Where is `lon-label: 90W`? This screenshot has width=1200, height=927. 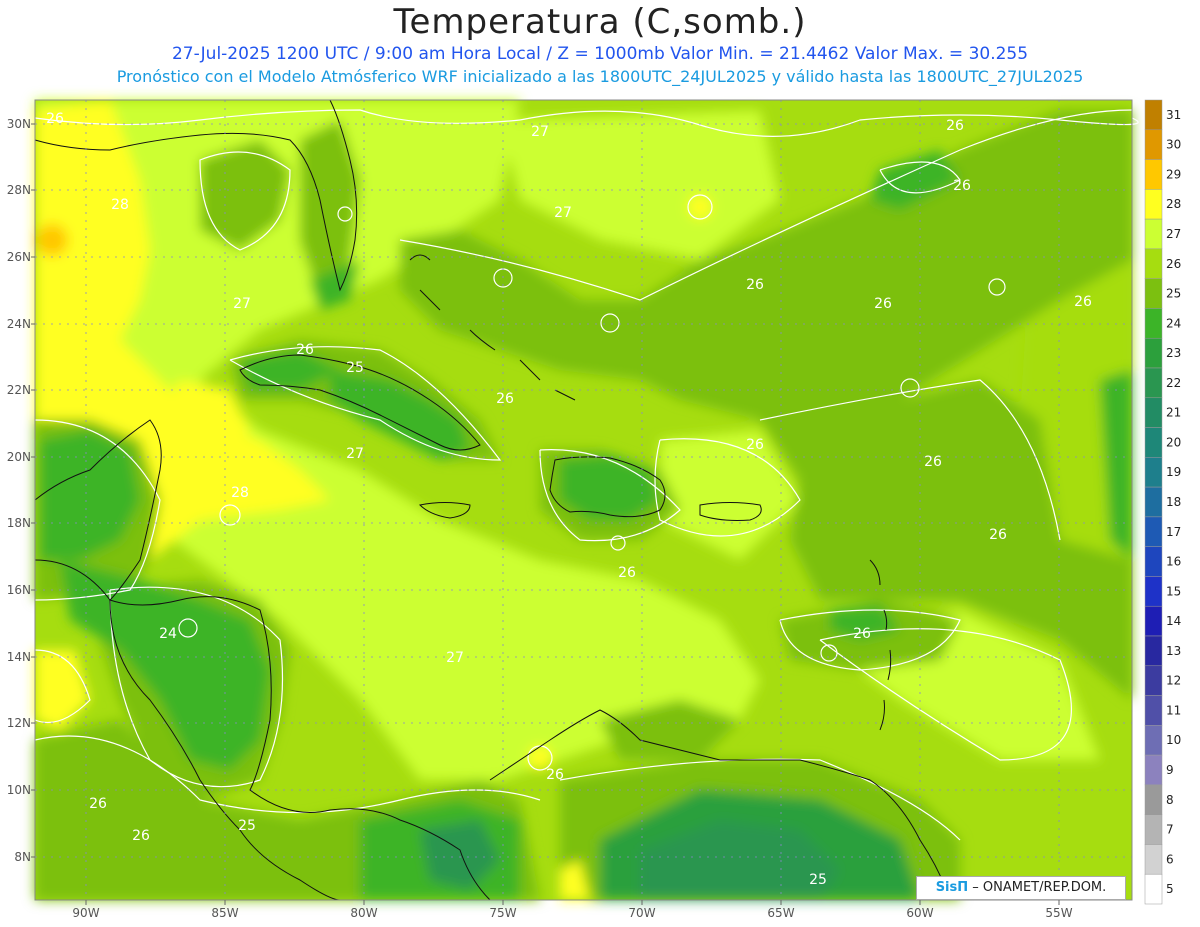
lon-label: 90W is located at coordinates (85, 913).